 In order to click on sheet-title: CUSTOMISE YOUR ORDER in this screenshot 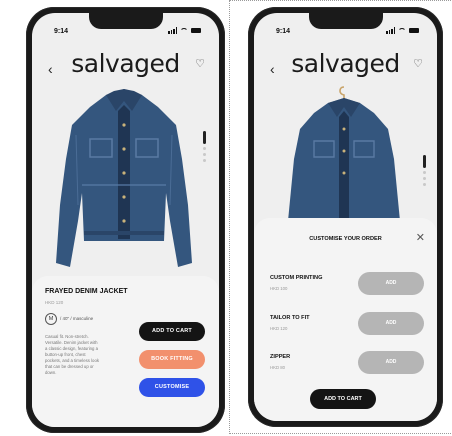, I will do `click(345, 239)`.